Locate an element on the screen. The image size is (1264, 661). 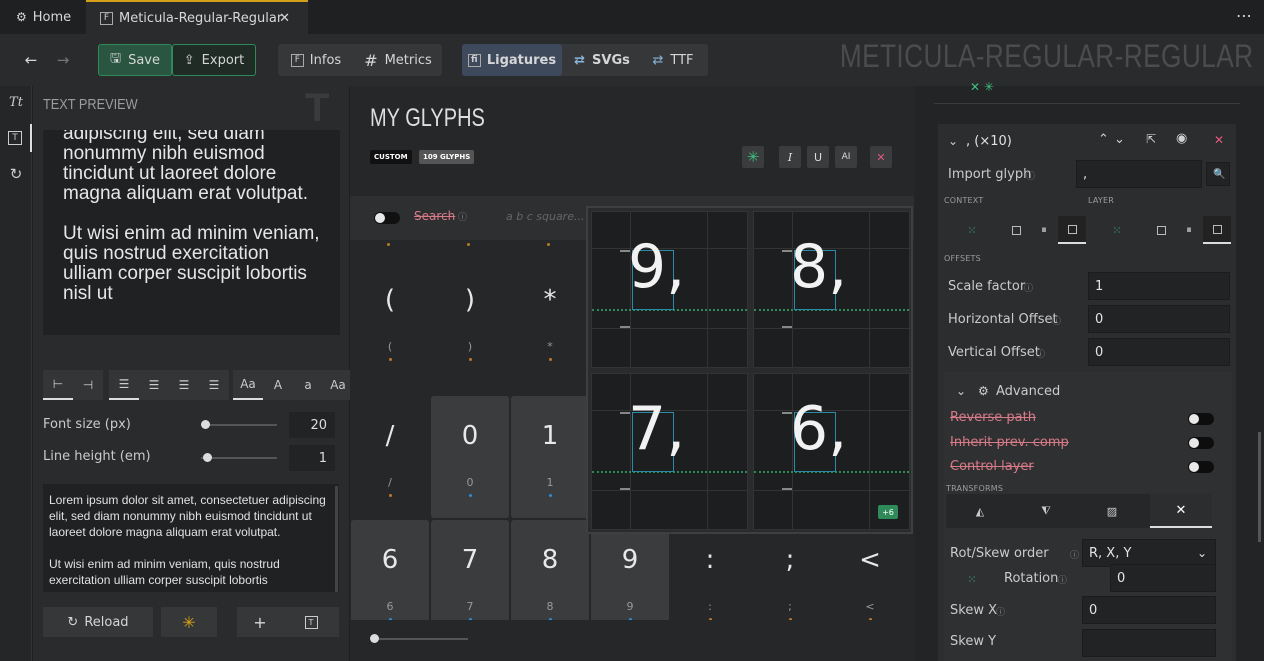
context-mode-3-icon is located at coordinates (1072, 230).